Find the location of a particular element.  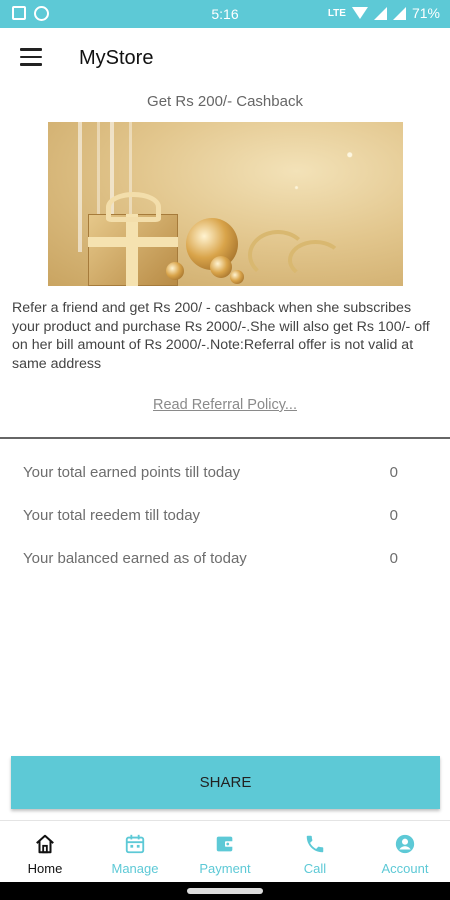

home-icon is located at coordinates (45, 844).